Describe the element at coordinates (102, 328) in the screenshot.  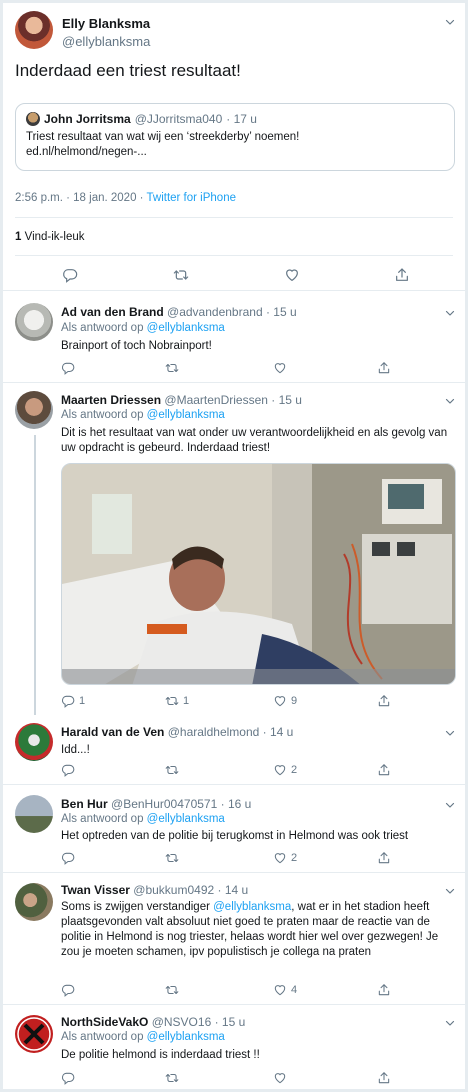
I see `reply-prefix: Als antwoord op` at that location.